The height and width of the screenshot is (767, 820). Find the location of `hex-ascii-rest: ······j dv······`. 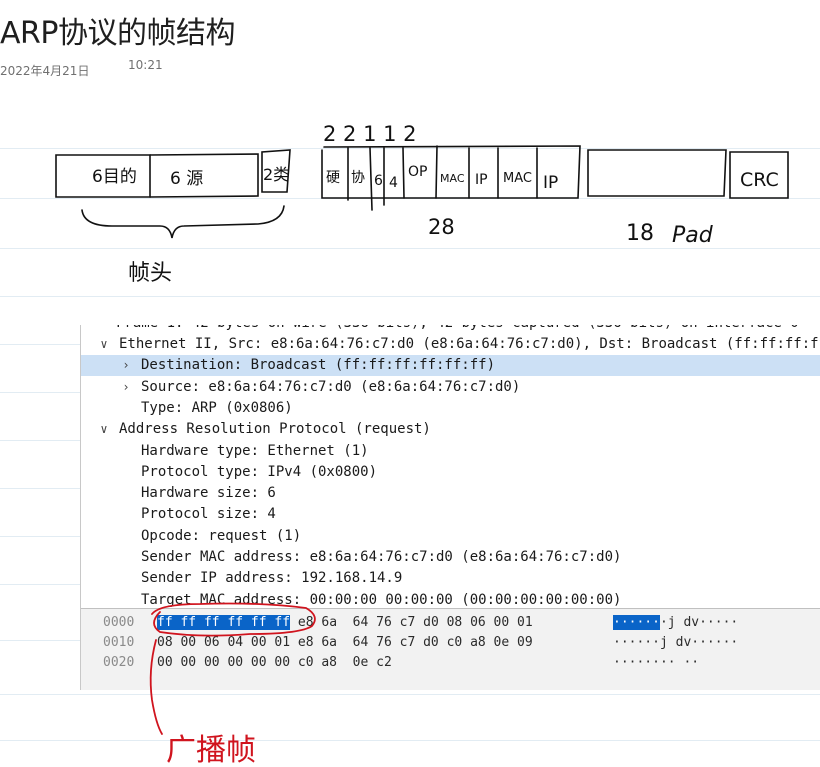

hex-ascii-rest: ······j dv······ is located at coordinates (676, 642).